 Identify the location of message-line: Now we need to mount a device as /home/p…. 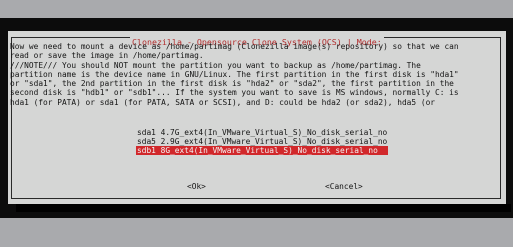
(234, 46).